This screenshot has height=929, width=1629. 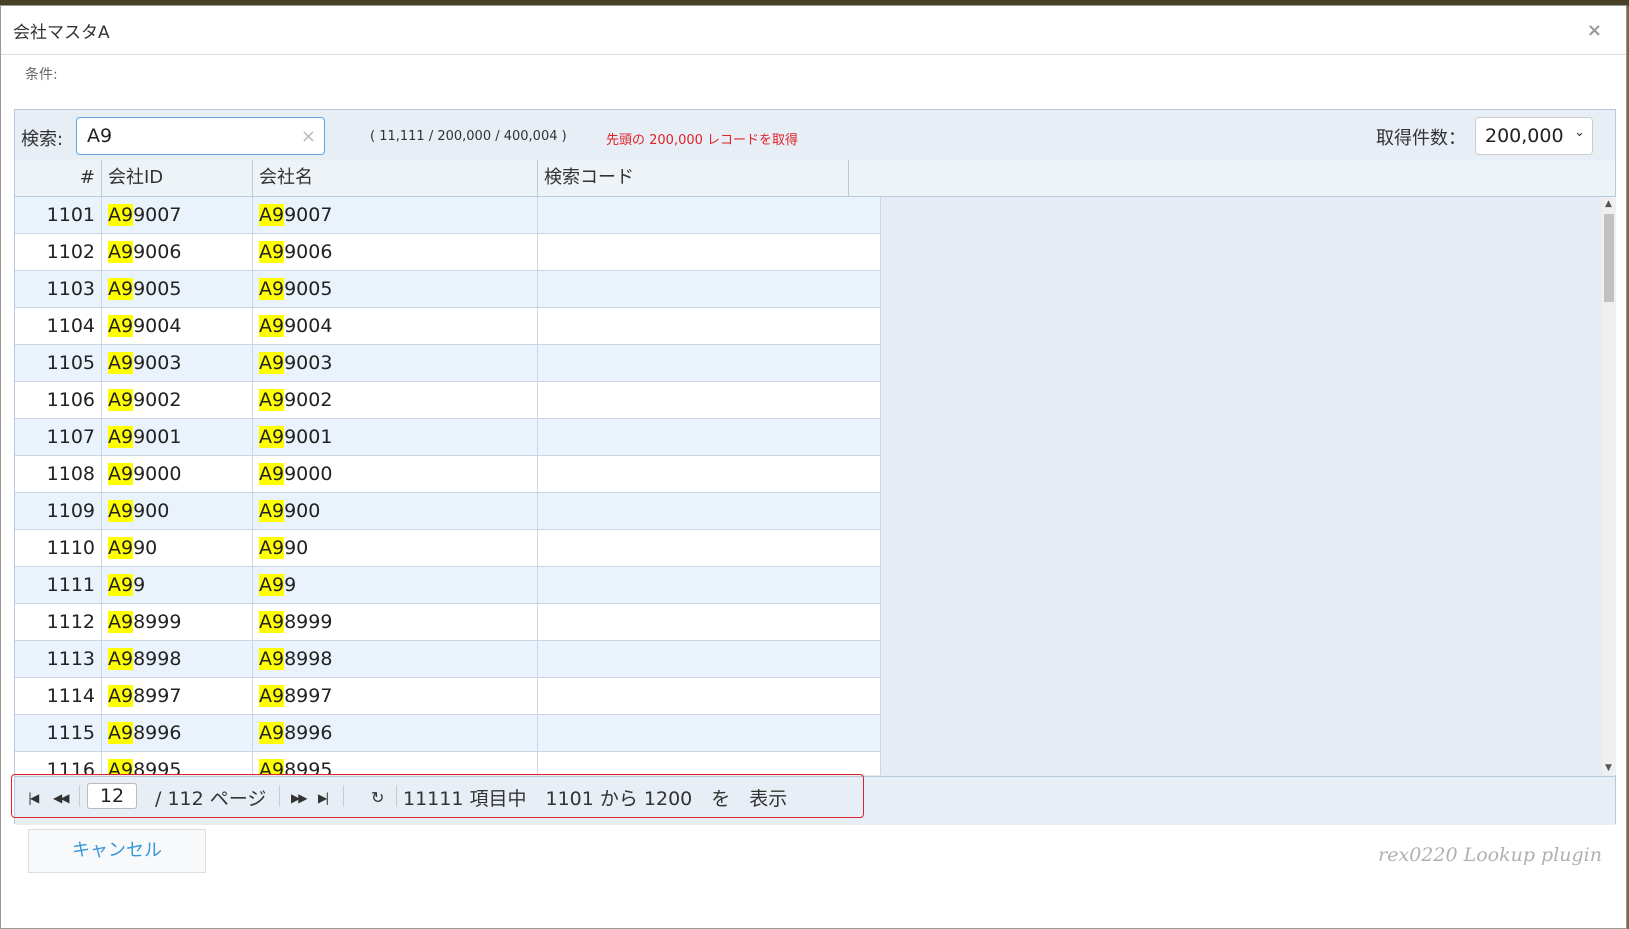 What do you see at coordinates (395, 474) in the screenshot?
I see `company-name-cell: A99000` at bounding box center [395, 474].